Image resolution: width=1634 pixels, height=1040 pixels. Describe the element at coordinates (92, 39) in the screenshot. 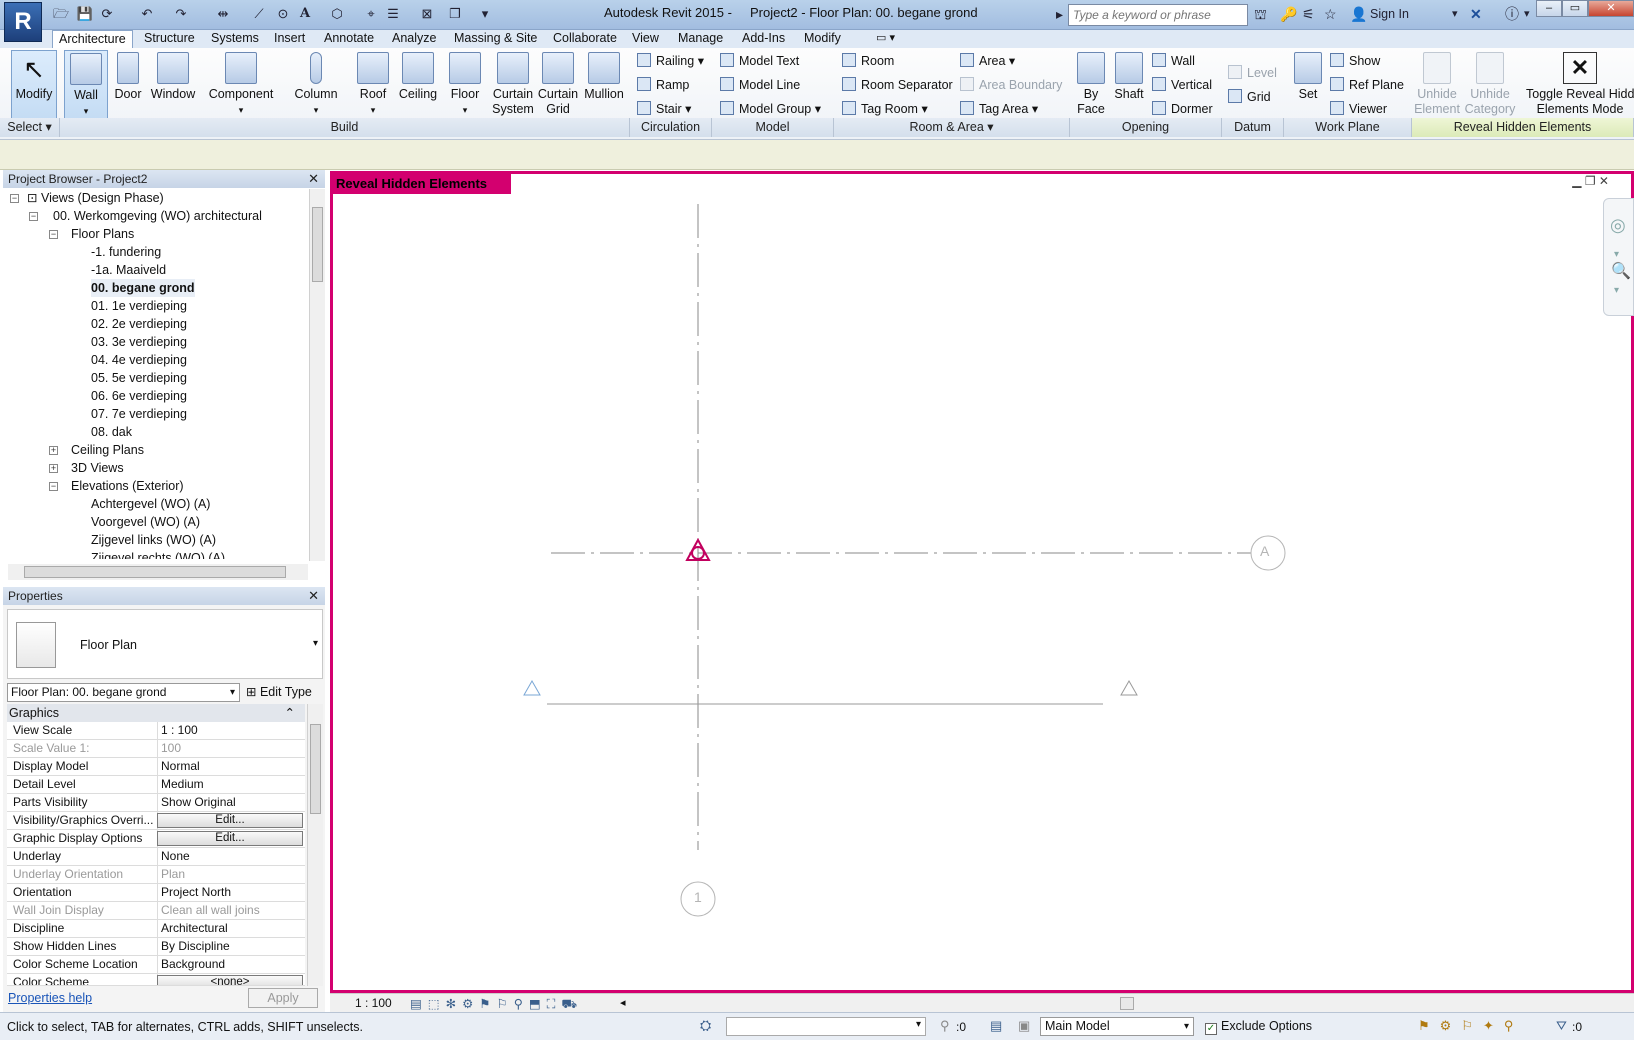

I see `tab-architecture: Architecture` at that location.